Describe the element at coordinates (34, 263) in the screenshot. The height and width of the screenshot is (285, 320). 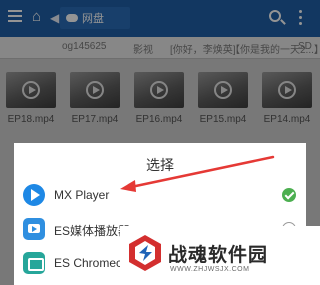
I see `es-chromecast-icon` at that location.